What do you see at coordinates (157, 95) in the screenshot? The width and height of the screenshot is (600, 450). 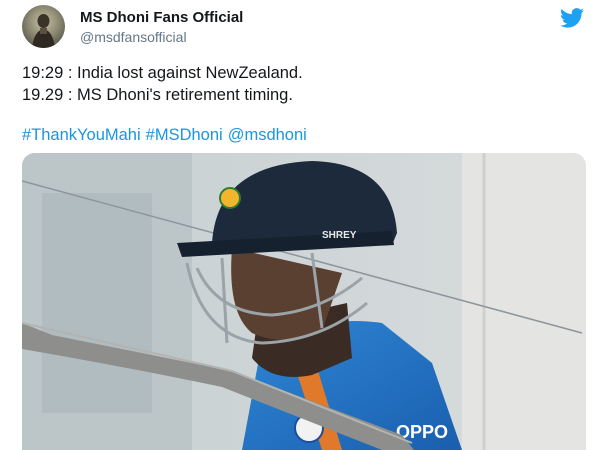 I see `tweet-line: 19.29 : MS Dhoni's retirement timing.` at bounding box center [157, 95].